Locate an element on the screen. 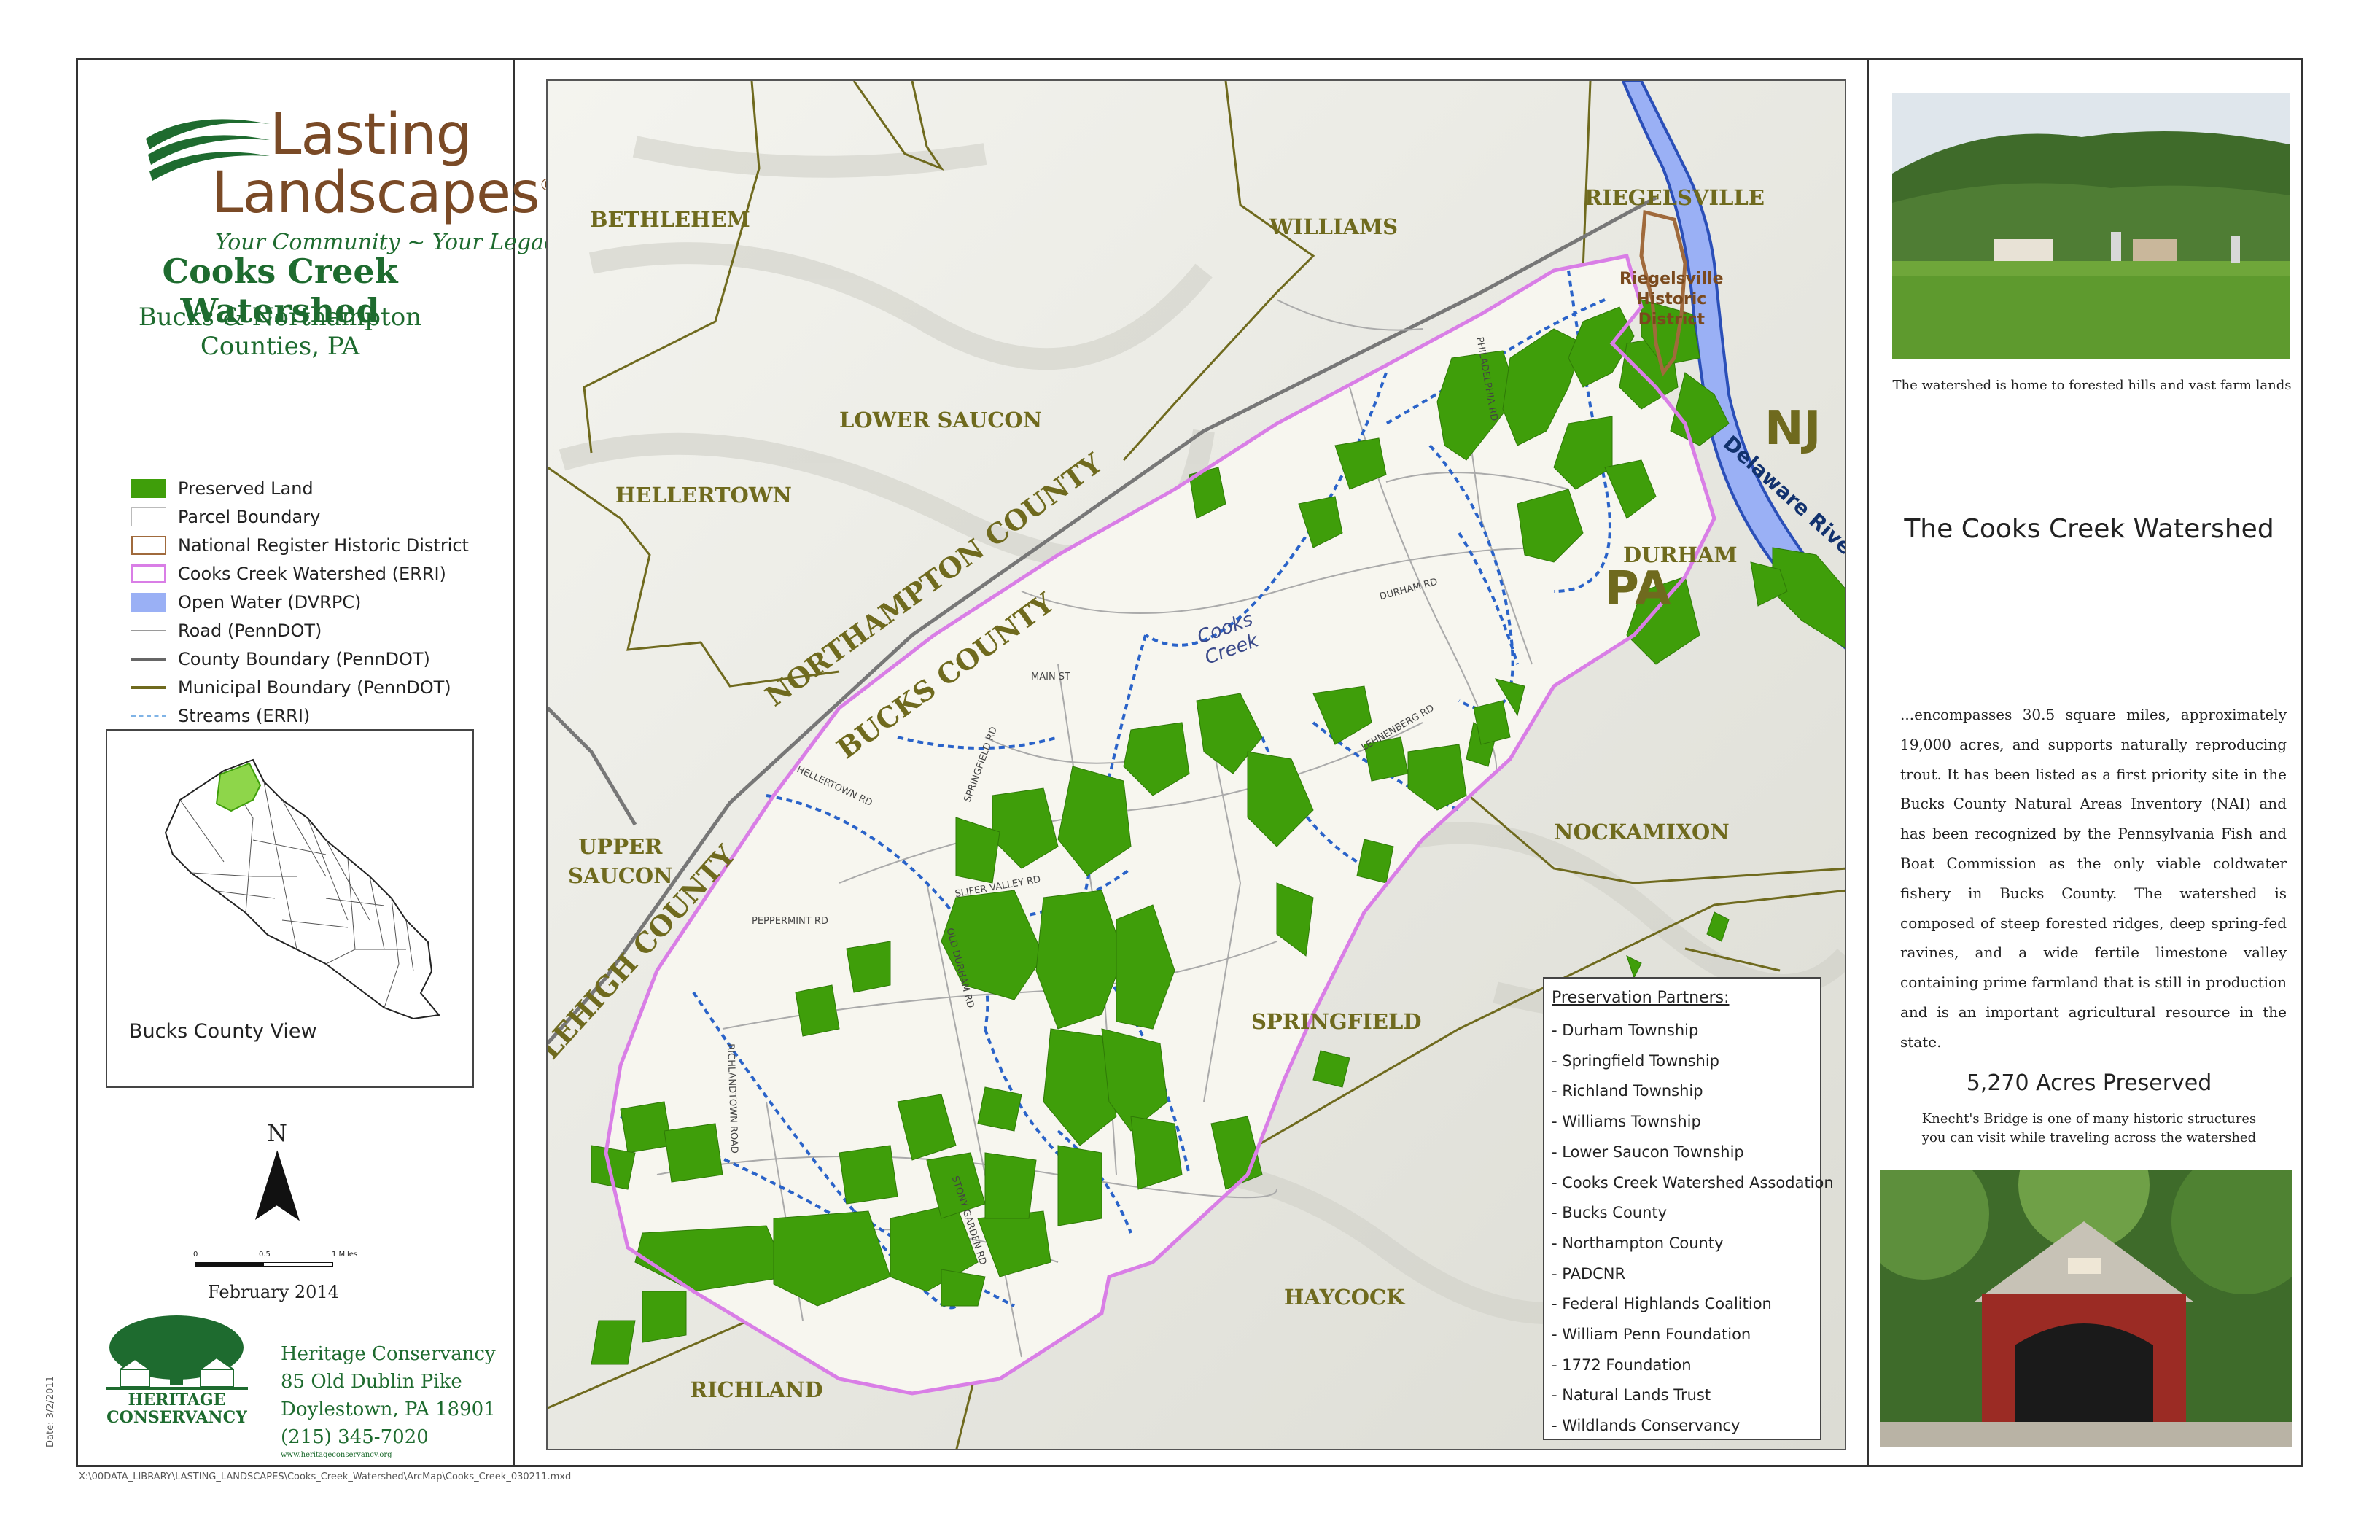 Image resolution: width=2380 pixels, height=1540 pixels. partner-item: - Cooks Creek Watershed Assodation is located at coordinates (1693, 1182).